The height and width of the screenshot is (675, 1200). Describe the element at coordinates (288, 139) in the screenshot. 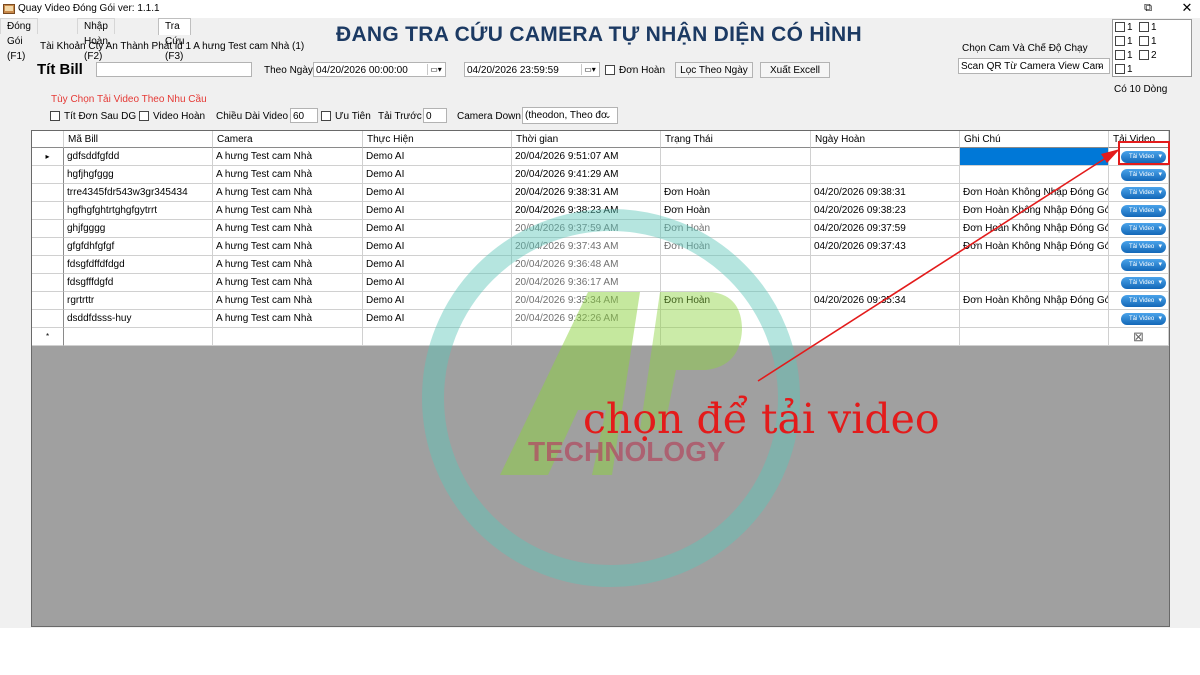

I see `column-header-camera: Camera` at that location.